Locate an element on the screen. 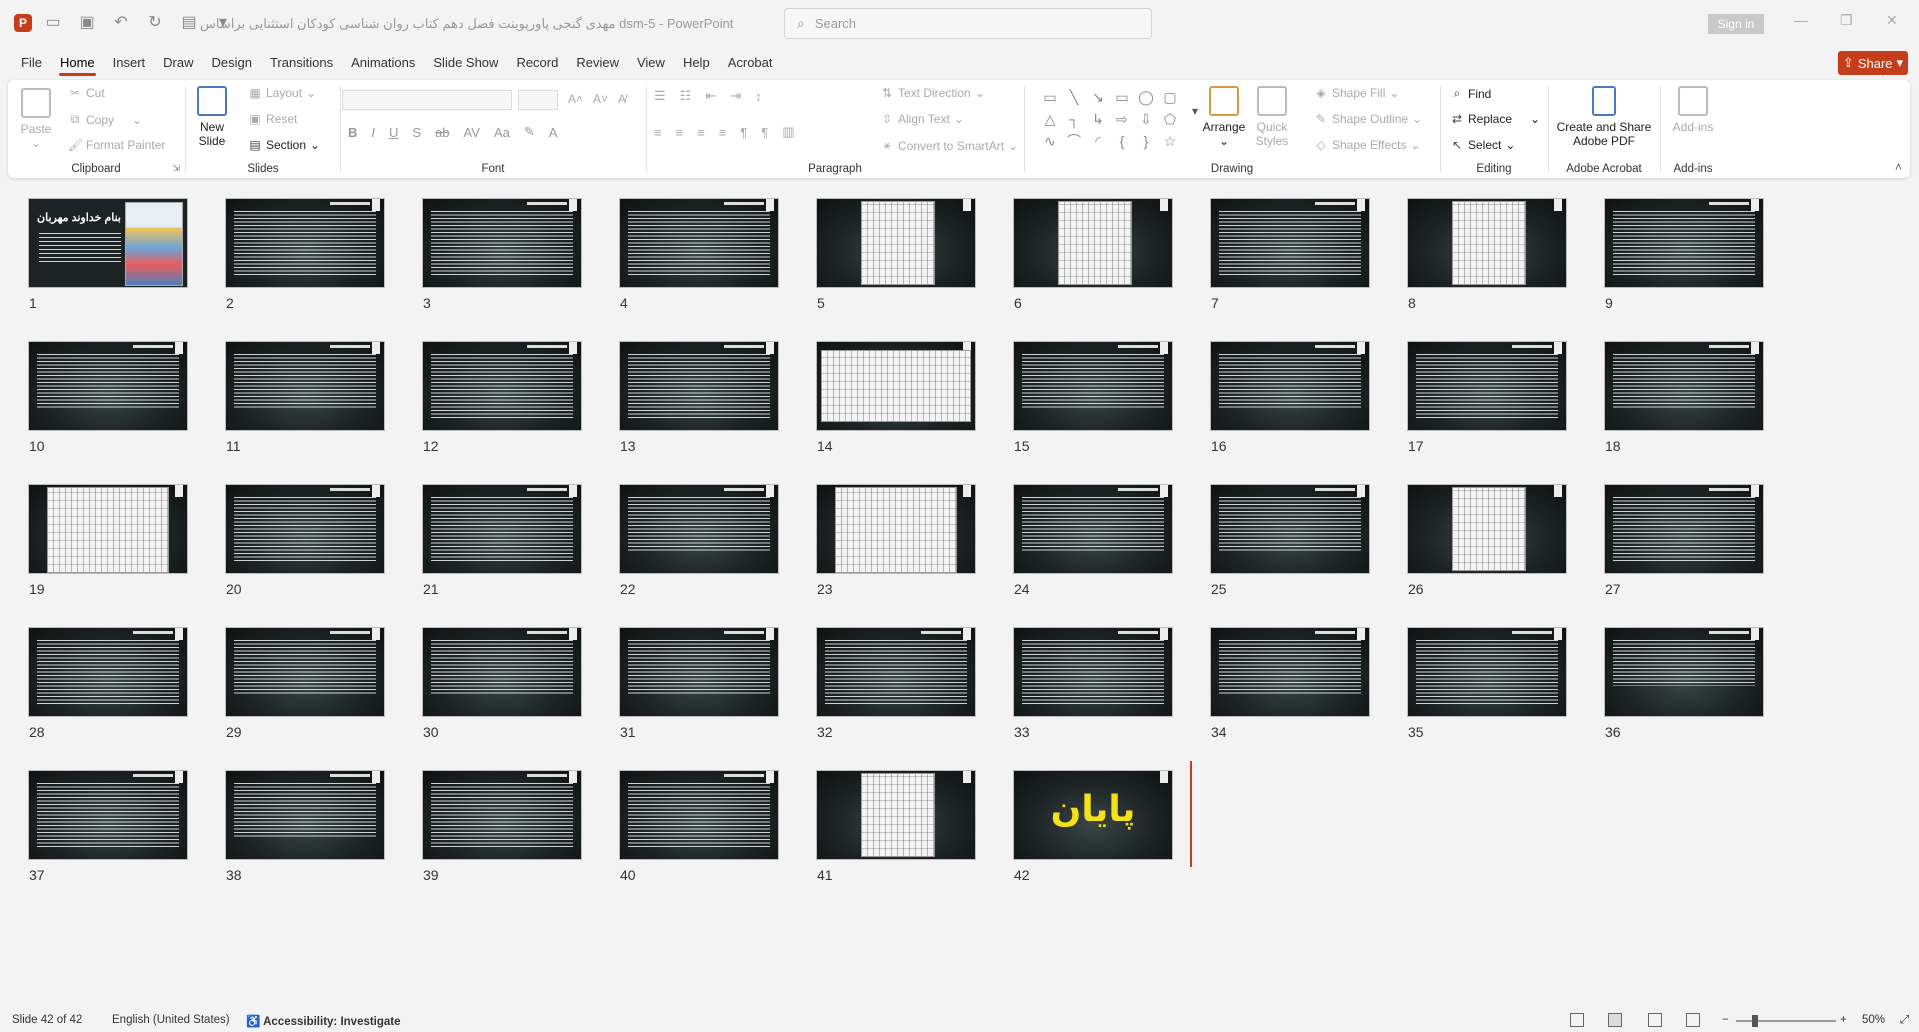 The image size is (1919, 1032). slide-thumbnail: 21 is located at coordinates (502, 540).